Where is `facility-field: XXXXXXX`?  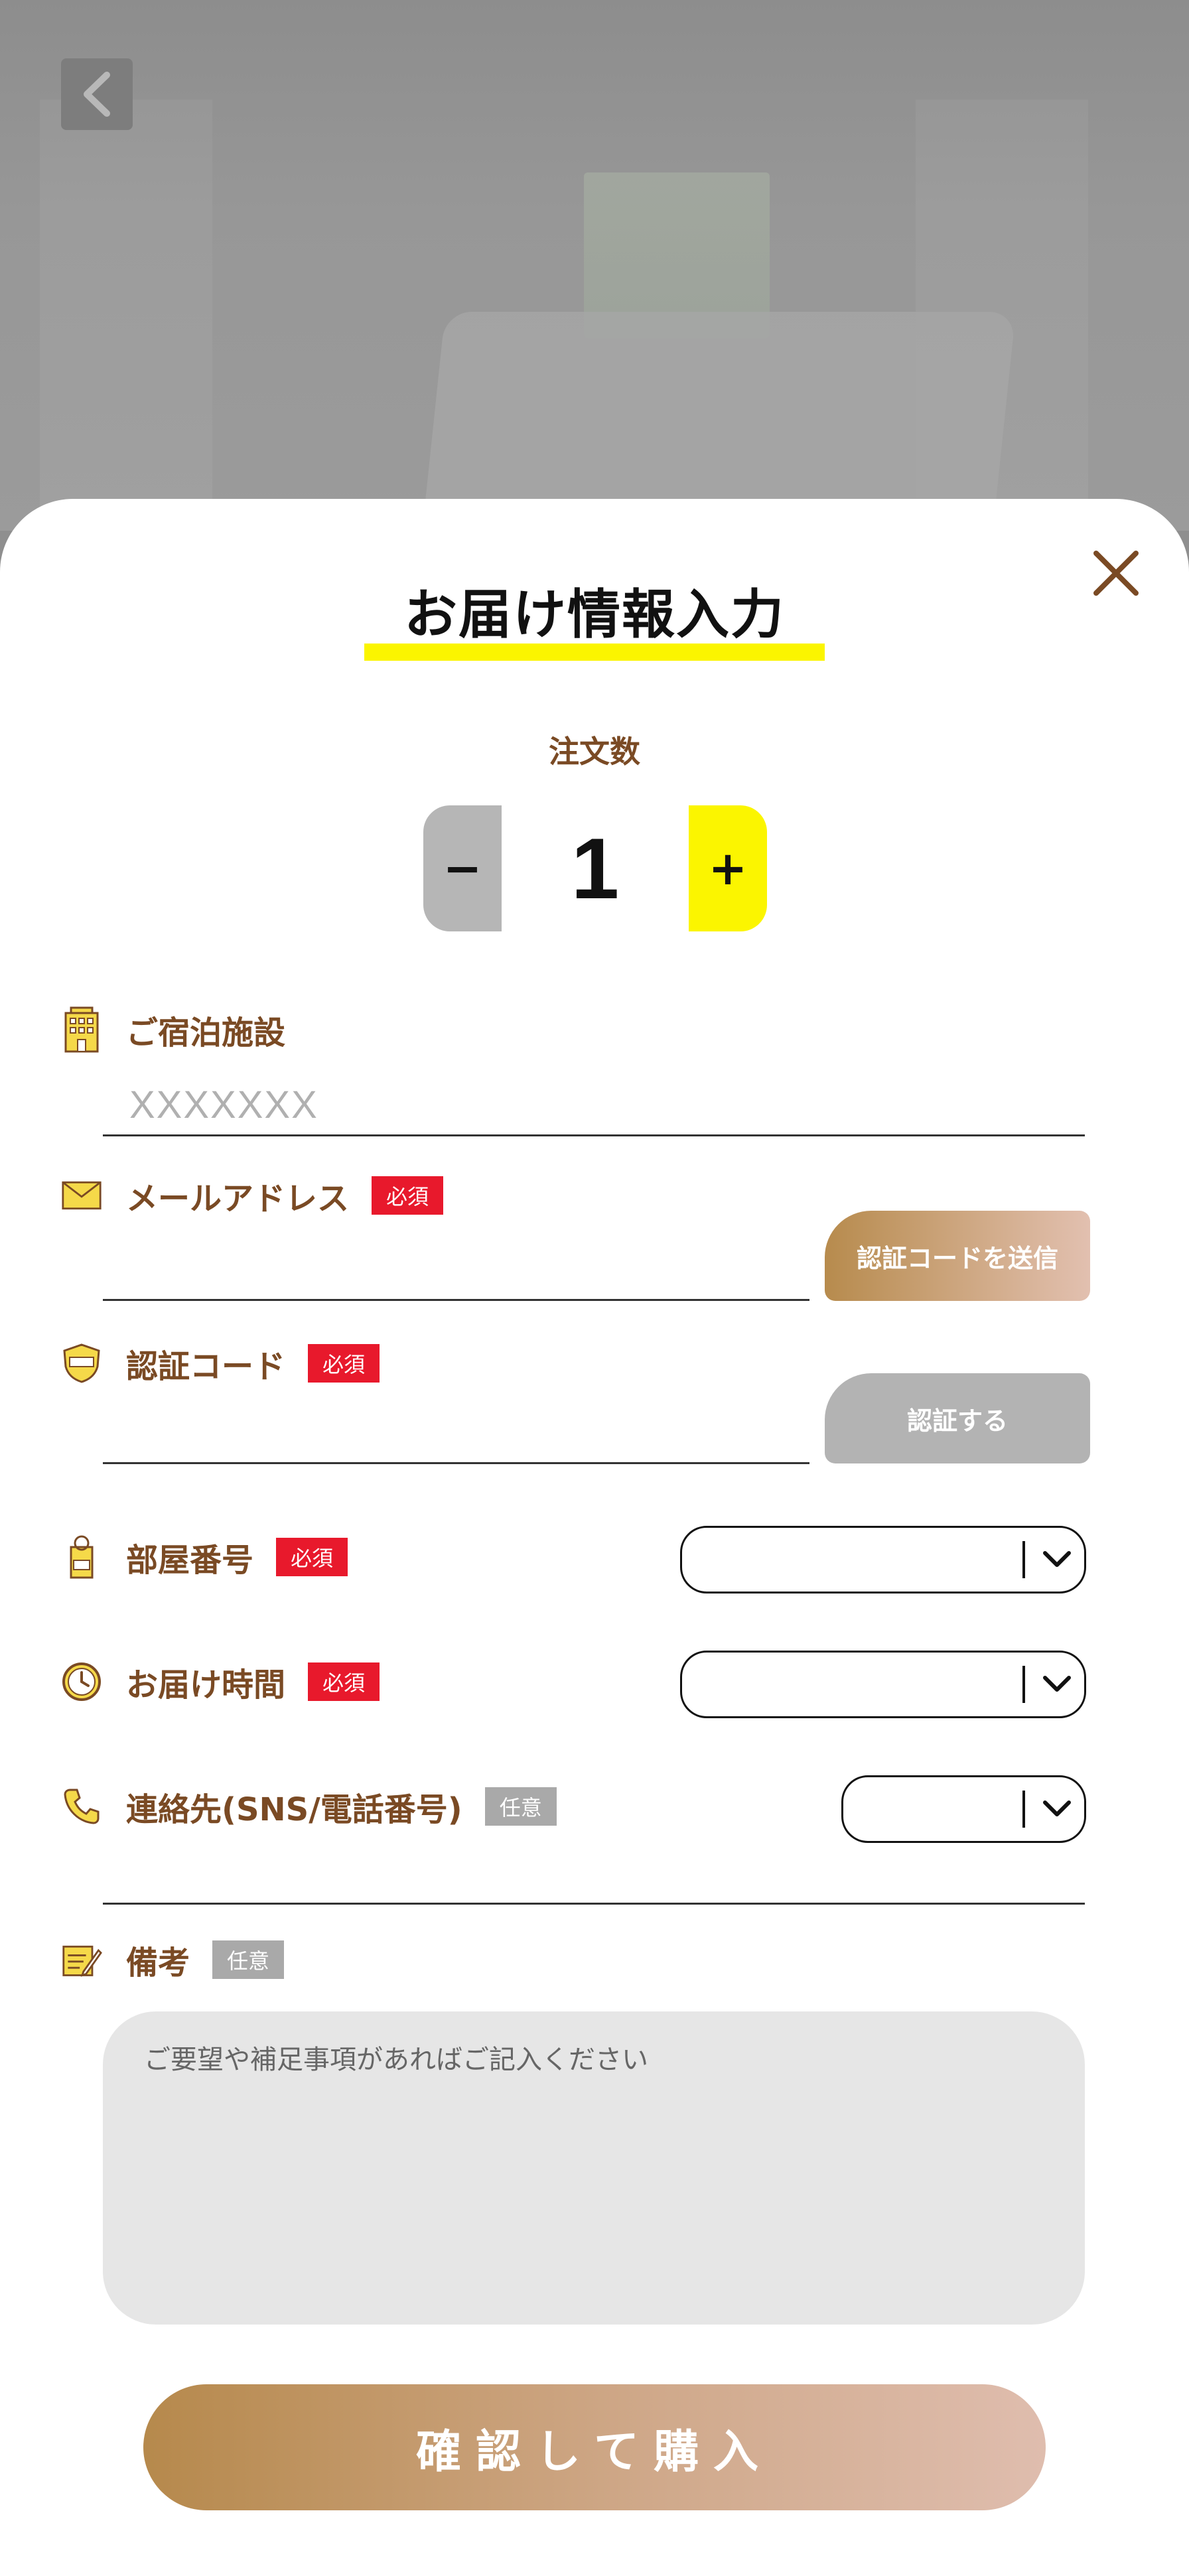
facility-field: XXXXXXX is located at coordinates (224, 1105).